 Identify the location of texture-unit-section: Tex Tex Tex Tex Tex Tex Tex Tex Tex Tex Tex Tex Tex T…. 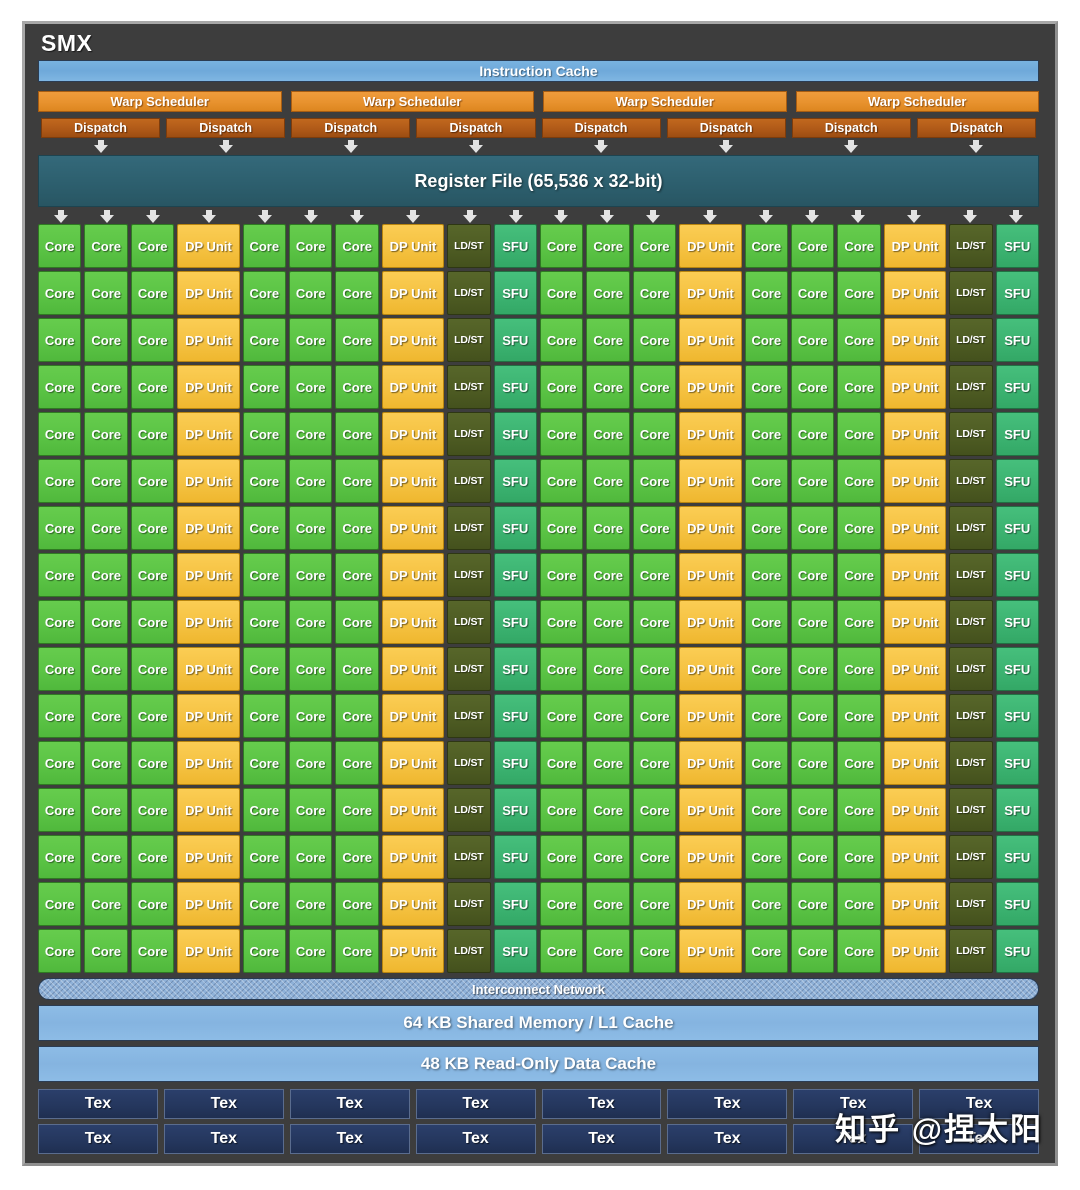
(538, 1121).